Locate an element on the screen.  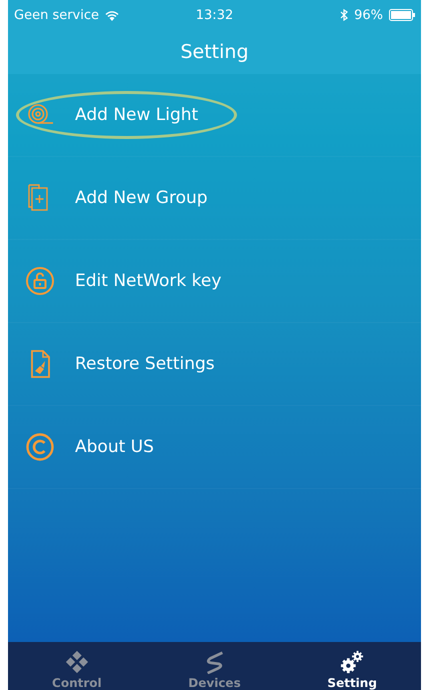
diamond-grid-icon is located at coordinates (76, 662).